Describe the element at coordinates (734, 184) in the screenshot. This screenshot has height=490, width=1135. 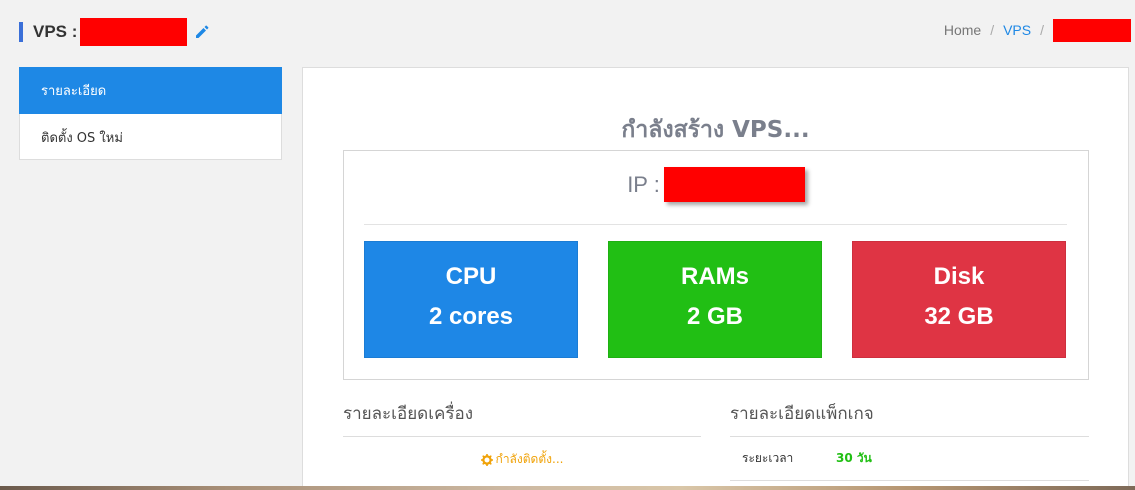
I see `redacted-ip-address` at that location.